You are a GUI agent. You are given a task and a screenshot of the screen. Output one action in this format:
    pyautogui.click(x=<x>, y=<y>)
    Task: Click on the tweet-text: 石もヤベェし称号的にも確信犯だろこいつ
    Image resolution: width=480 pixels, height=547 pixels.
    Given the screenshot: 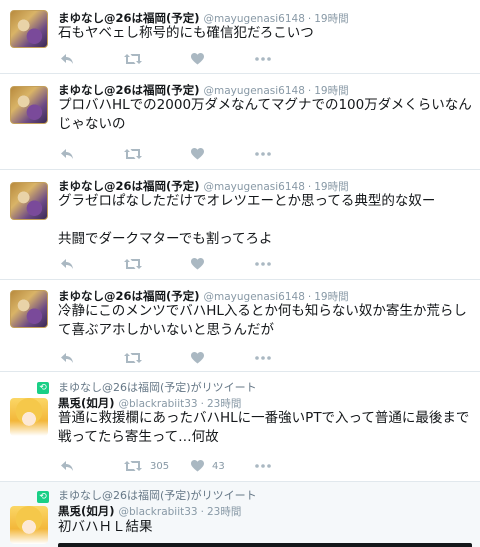 What is the action you would take?
    pyautogui.click(x=186, y=33)
    